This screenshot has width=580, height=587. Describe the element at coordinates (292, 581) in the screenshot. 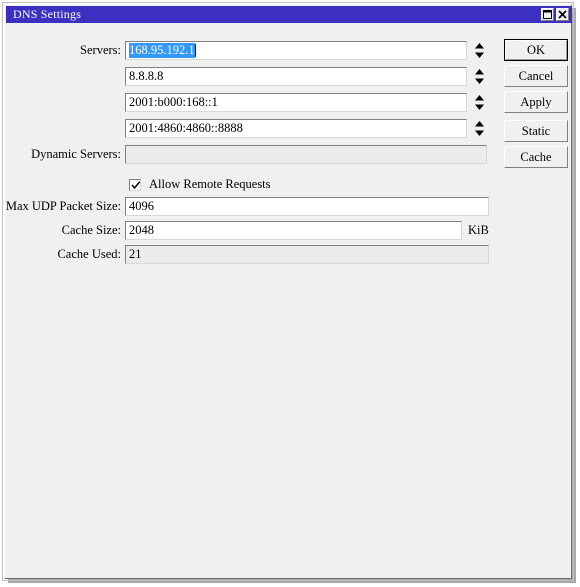

I see `window-shadow-bottom` at that location.